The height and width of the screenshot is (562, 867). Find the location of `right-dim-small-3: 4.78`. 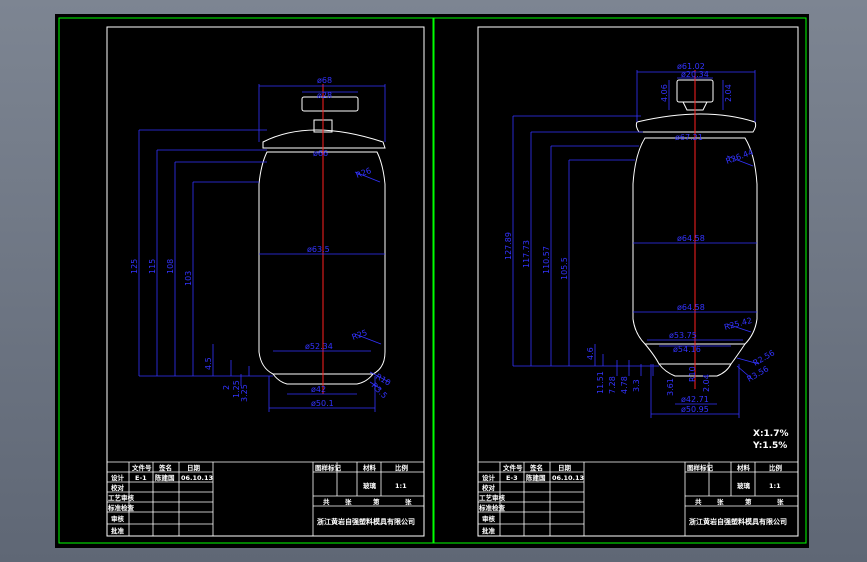

right-dim-small-3: 4.78 is located at coordinates (624, 385).